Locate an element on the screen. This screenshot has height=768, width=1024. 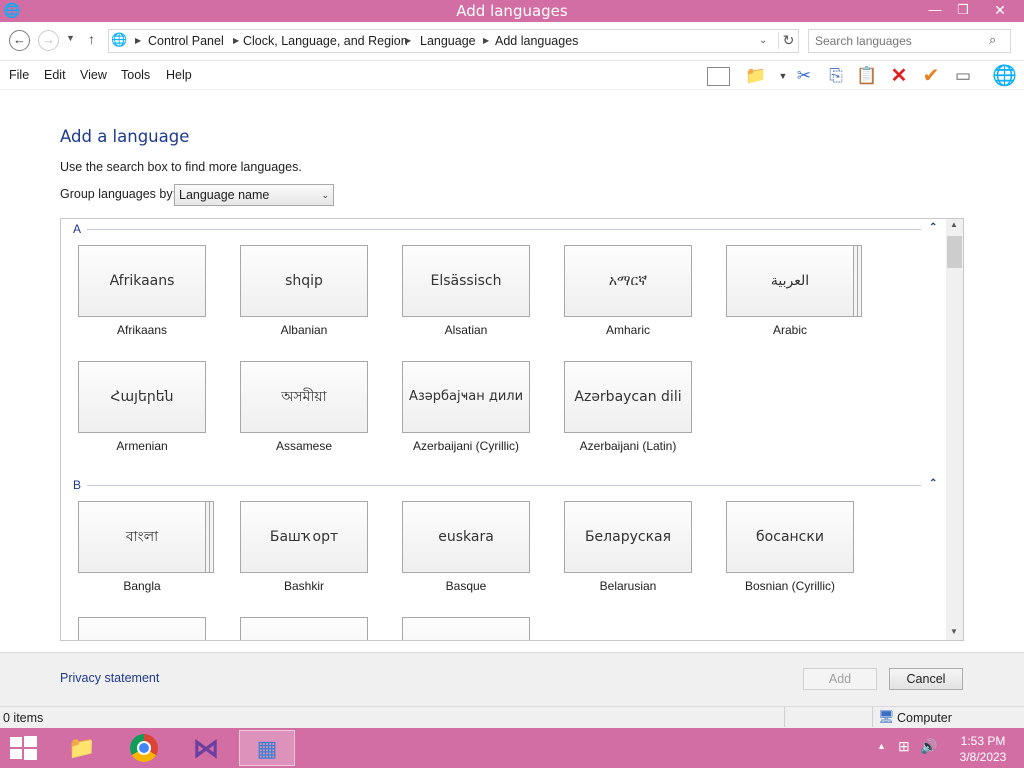
language-name: Azerbaijani (Cyrillic) is located at coordinates (466, 446).